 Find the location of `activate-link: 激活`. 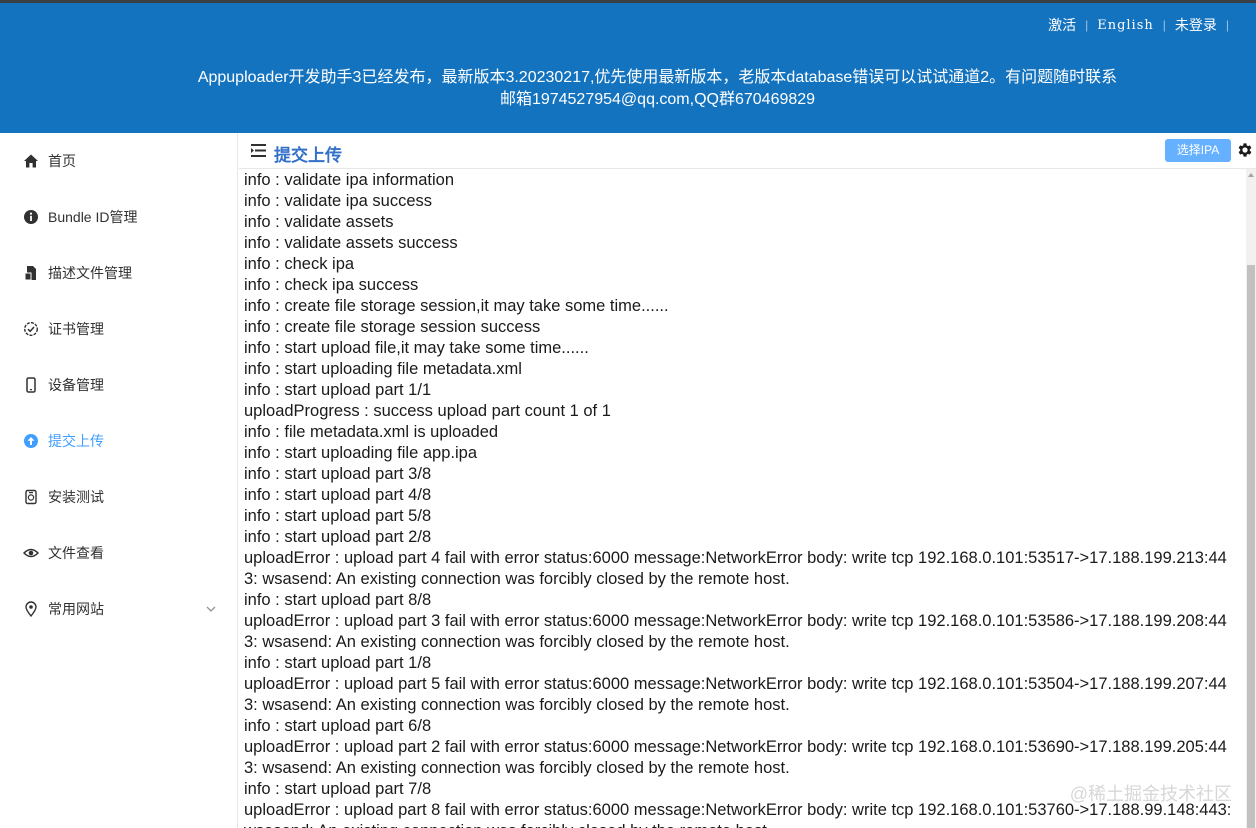

activate-link: 激活 is located at coordinates (1062, 25).